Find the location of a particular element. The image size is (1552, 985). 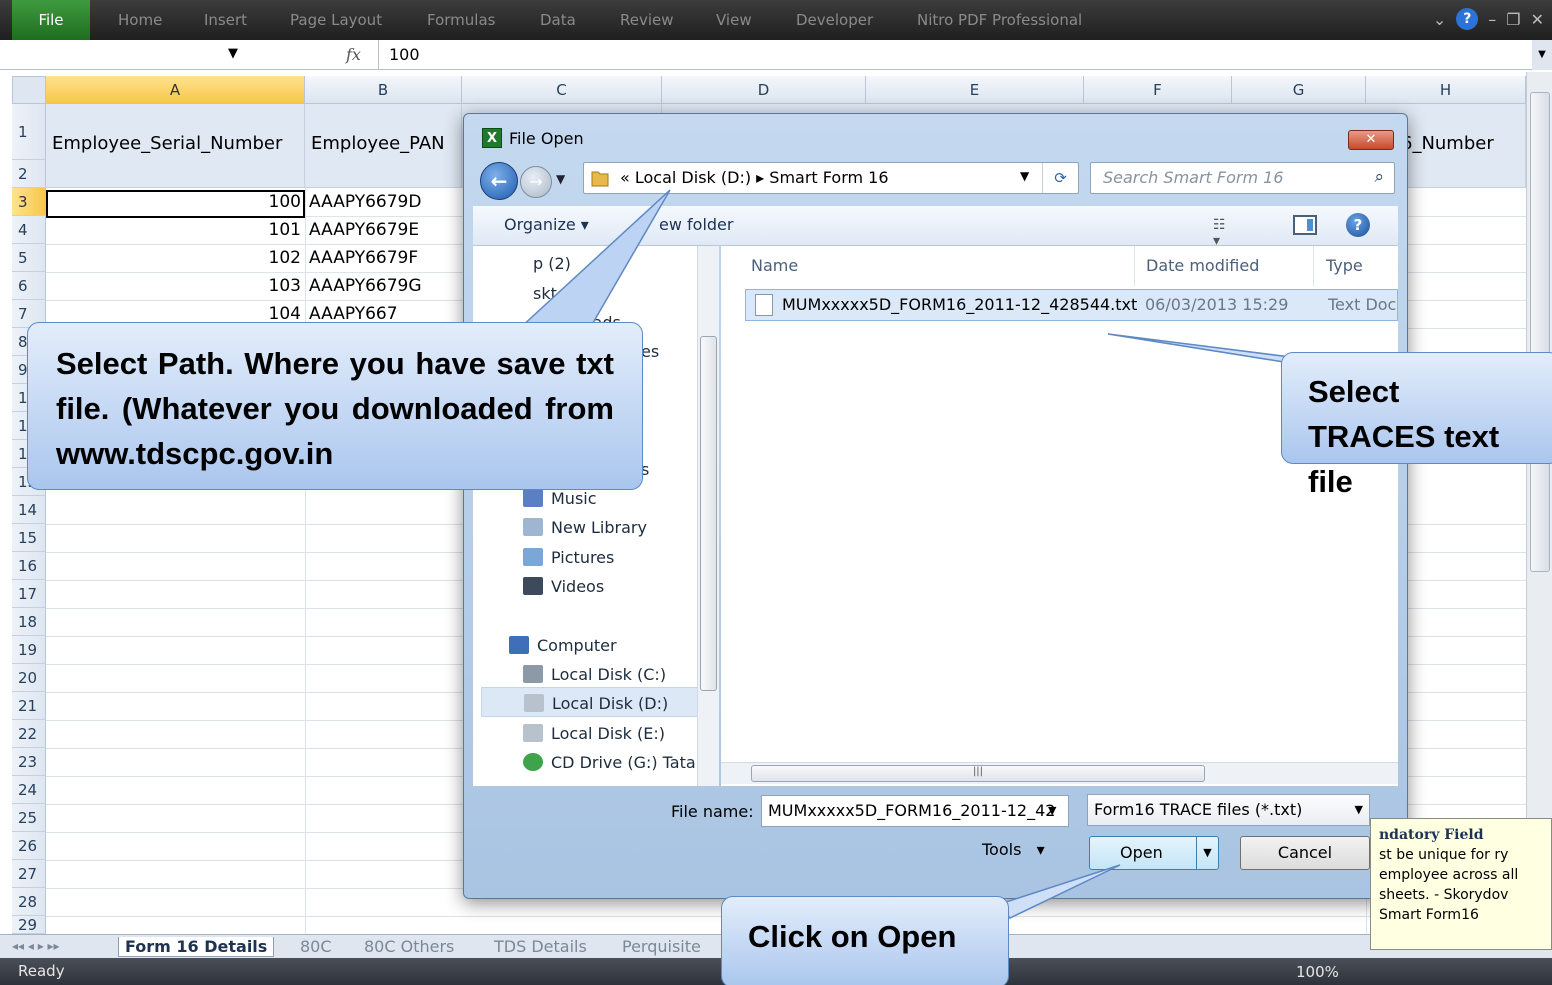

sheet-tab-perquisite: Perquisite is located at coordinates (661, 946).